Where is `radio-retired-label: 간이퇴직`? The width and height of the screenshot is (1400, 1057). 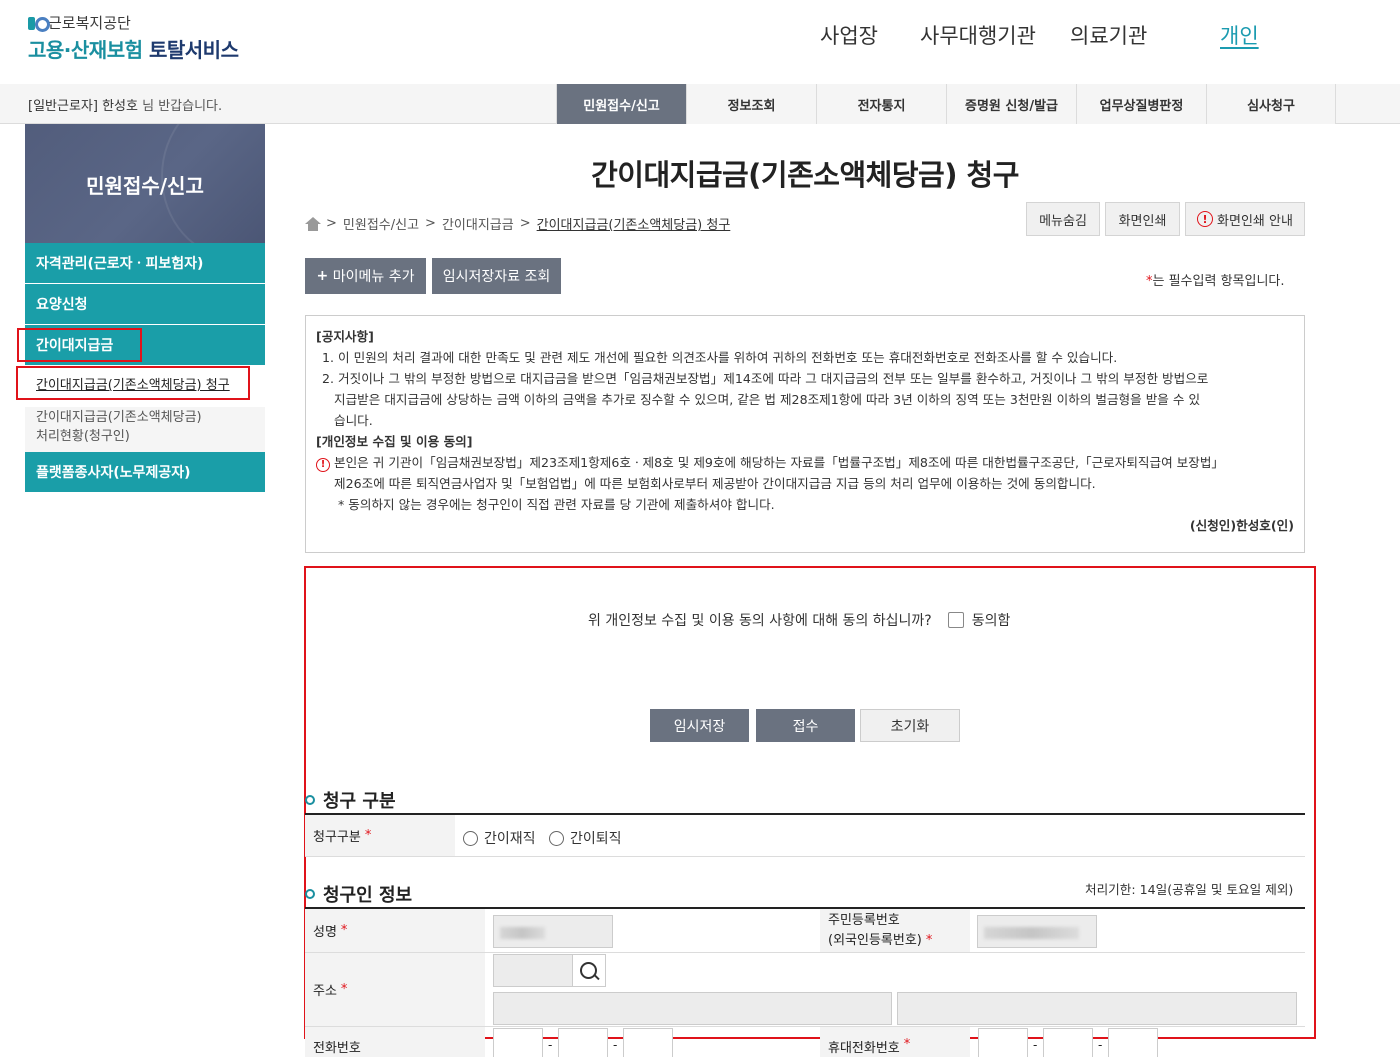
radio-retired-label: 간이퇴직 is located at coordinates (596, 838).